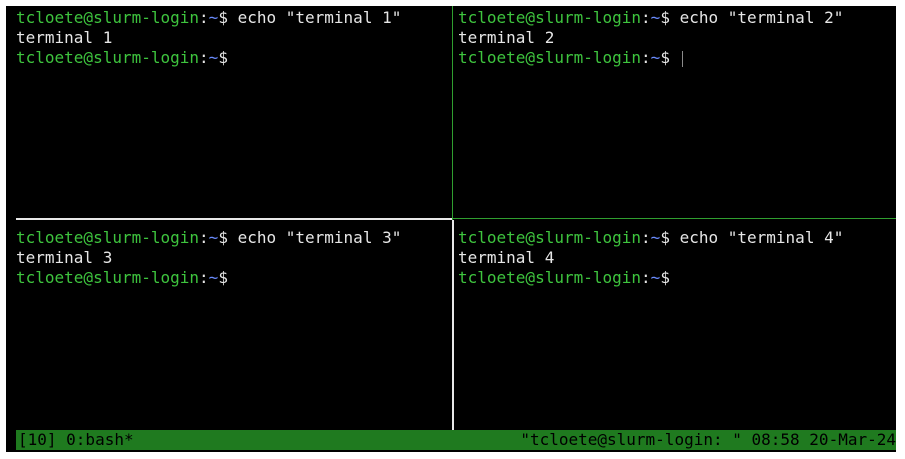 Image resolution: width=905 pixels, height=459 pixels. Describe the element at coordinates (682, 58) in the screenshot. I see `text-cursor` at that location.